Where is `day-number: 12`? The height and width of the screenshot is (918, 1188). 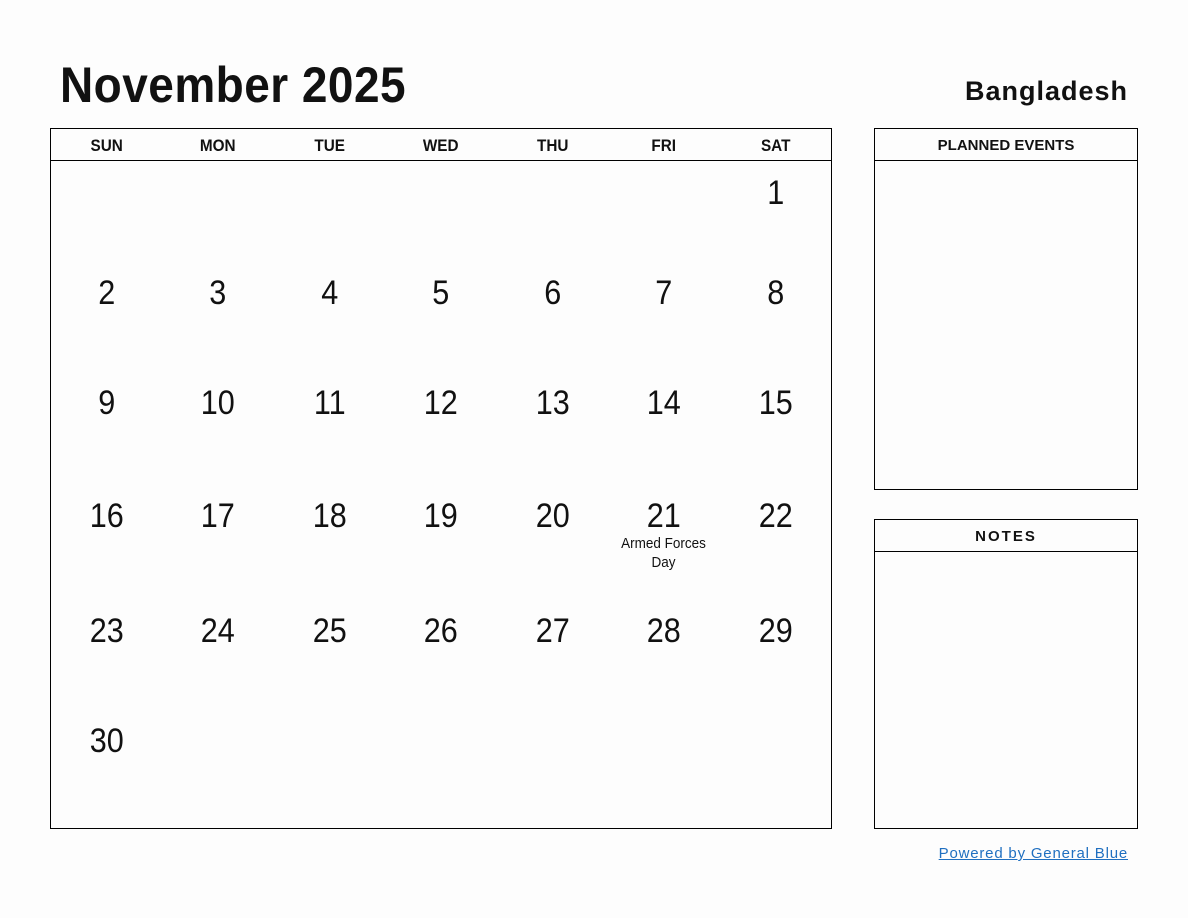 day-number: 12 is located at coordinates (441, 403).